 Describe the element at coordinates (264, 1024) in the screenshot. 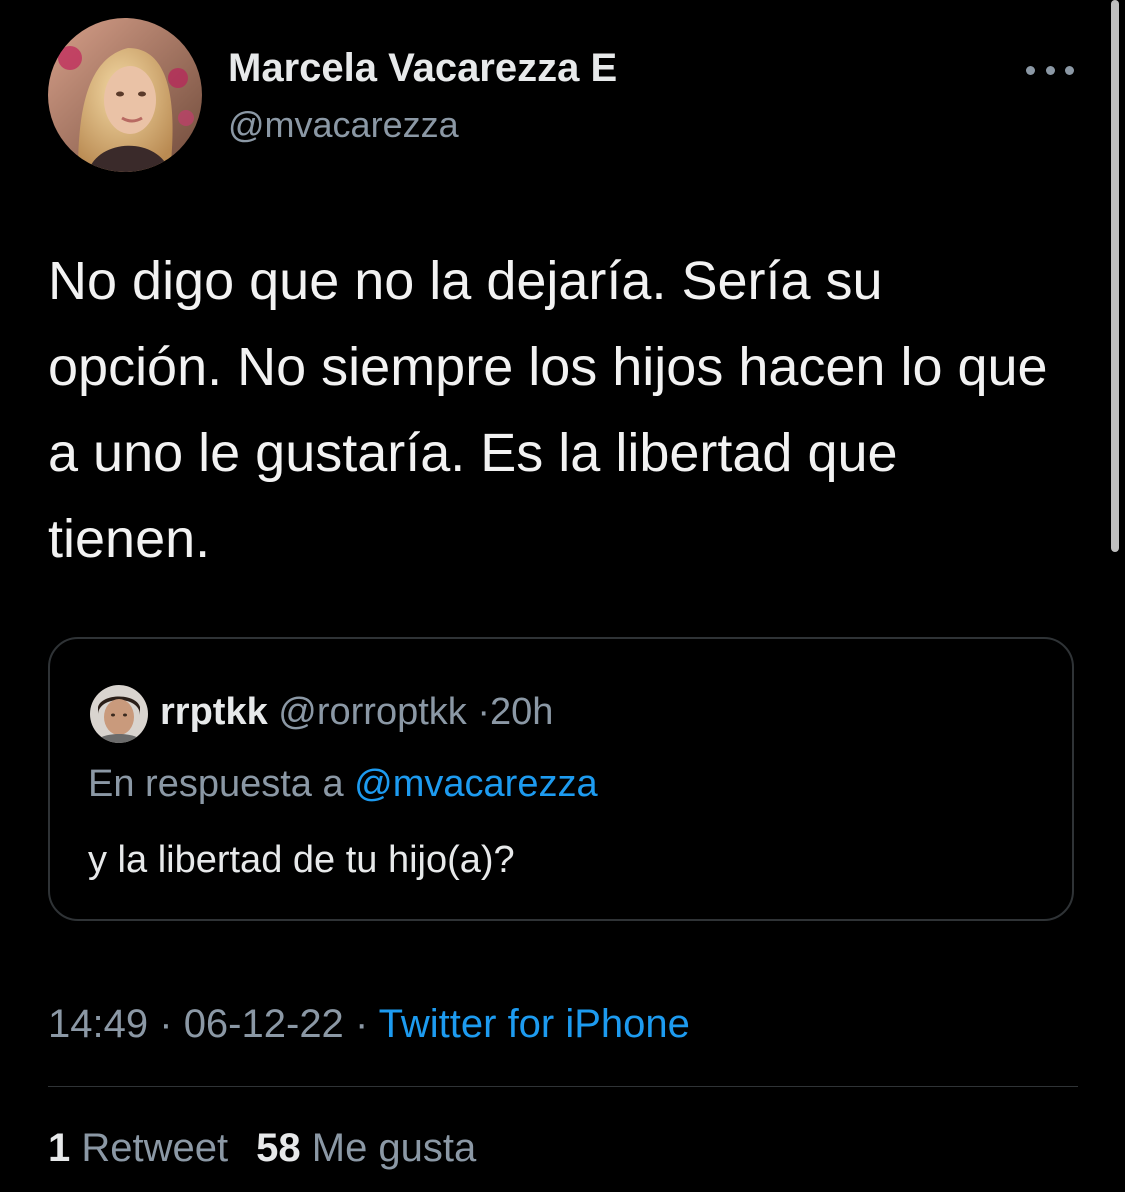

I see `tweet-date: 06-12-22` at that location.